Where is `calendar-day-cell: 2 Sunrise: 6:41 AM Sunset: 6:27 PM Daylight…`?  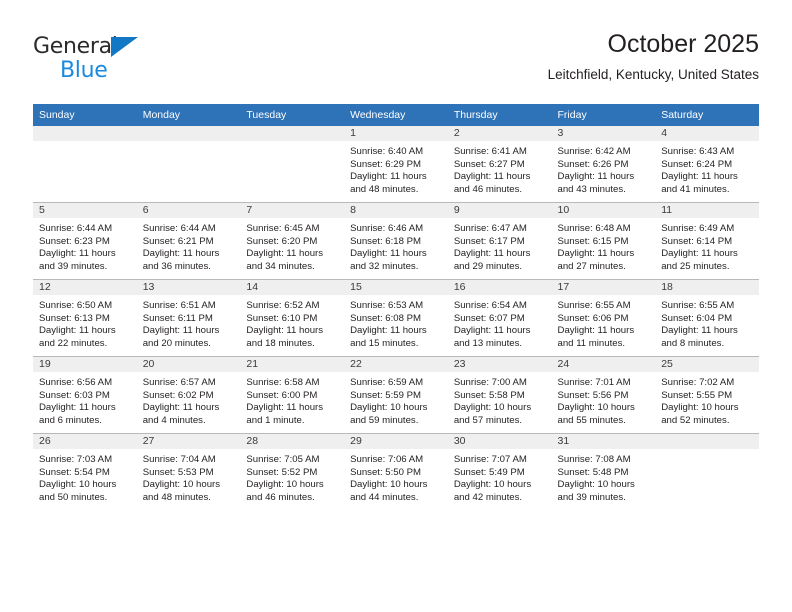
calendar-day-cell: 2 Sunrise: 6:41 AM Sunset: 6:27 PM Daylight… is located at coordinates (499, 164).